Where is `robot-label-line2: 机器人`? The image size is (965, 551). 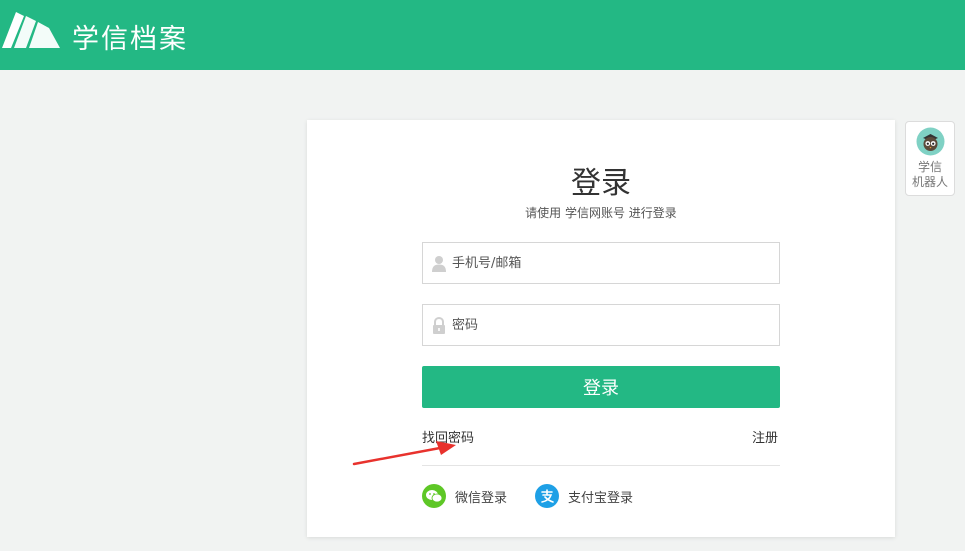
robot-label-line2: 机器人 is located at coordinates (929, 182).